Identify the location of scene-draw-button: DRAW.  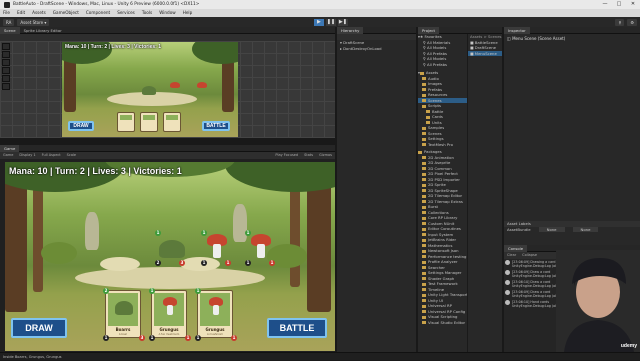
(81, 126).